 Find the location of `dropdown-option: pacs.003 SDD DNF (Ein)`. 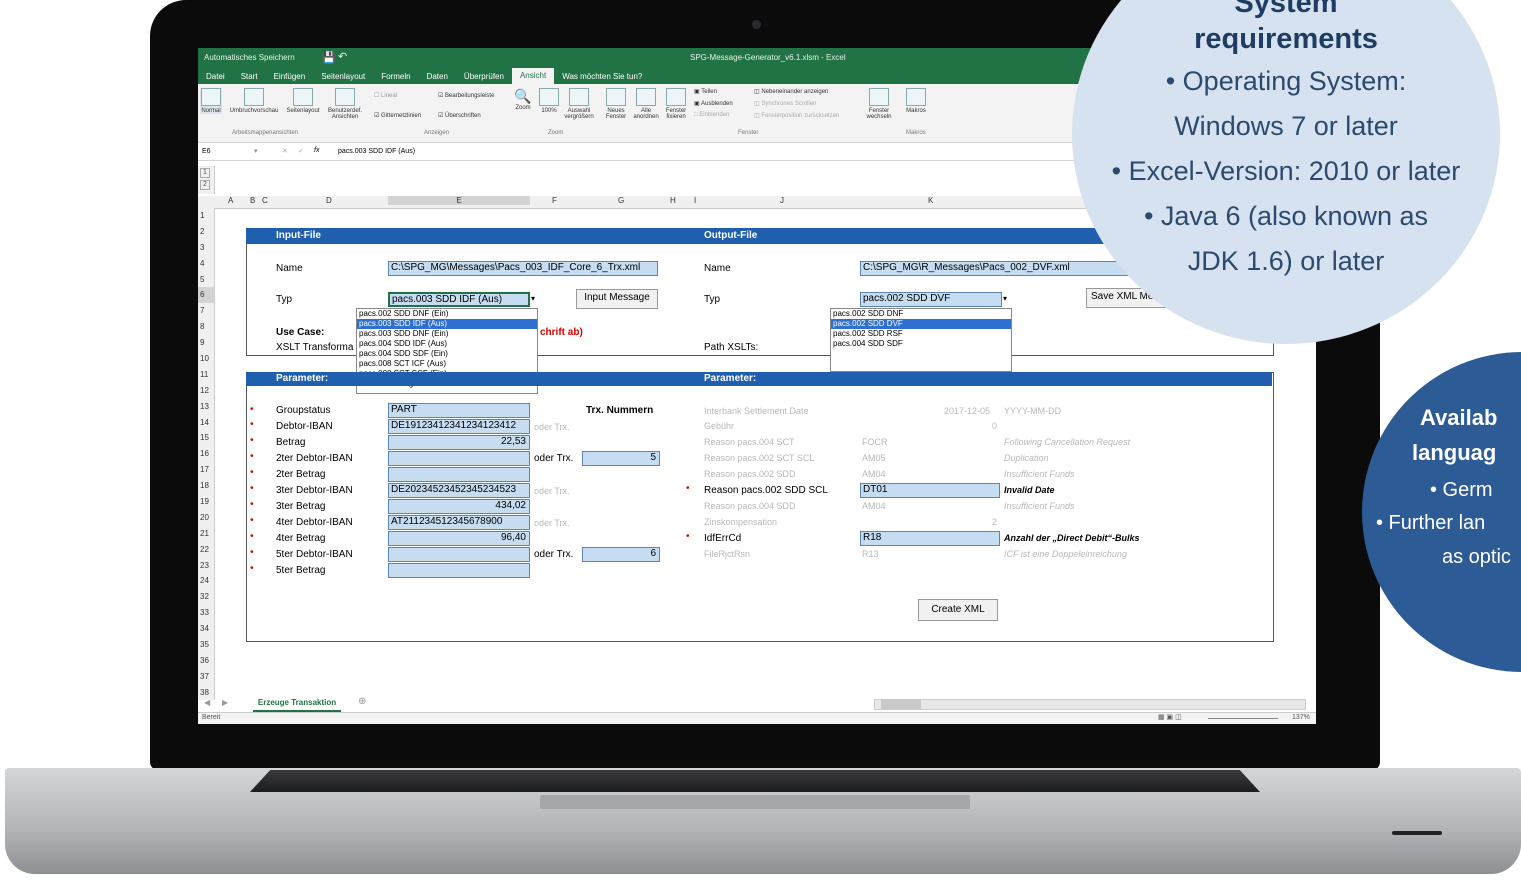

dropdown-option: pacs.003 SDD DNF (Ein) is located at coordinates (447, 334).